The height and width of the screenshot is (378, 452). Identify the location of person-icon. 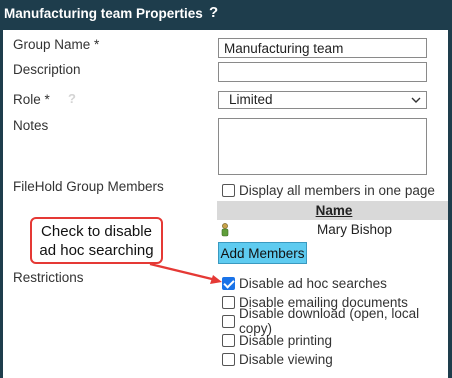
(225, 230).